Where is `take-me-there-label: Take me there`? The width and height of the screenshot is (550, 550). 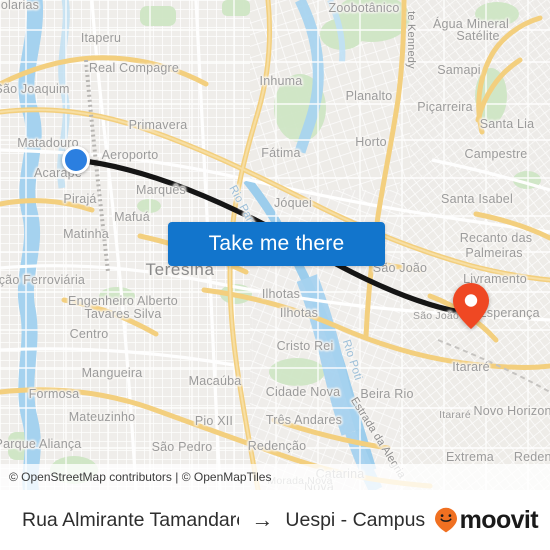
take-me-there-label: Take me there is located at coordinates (276, 243).